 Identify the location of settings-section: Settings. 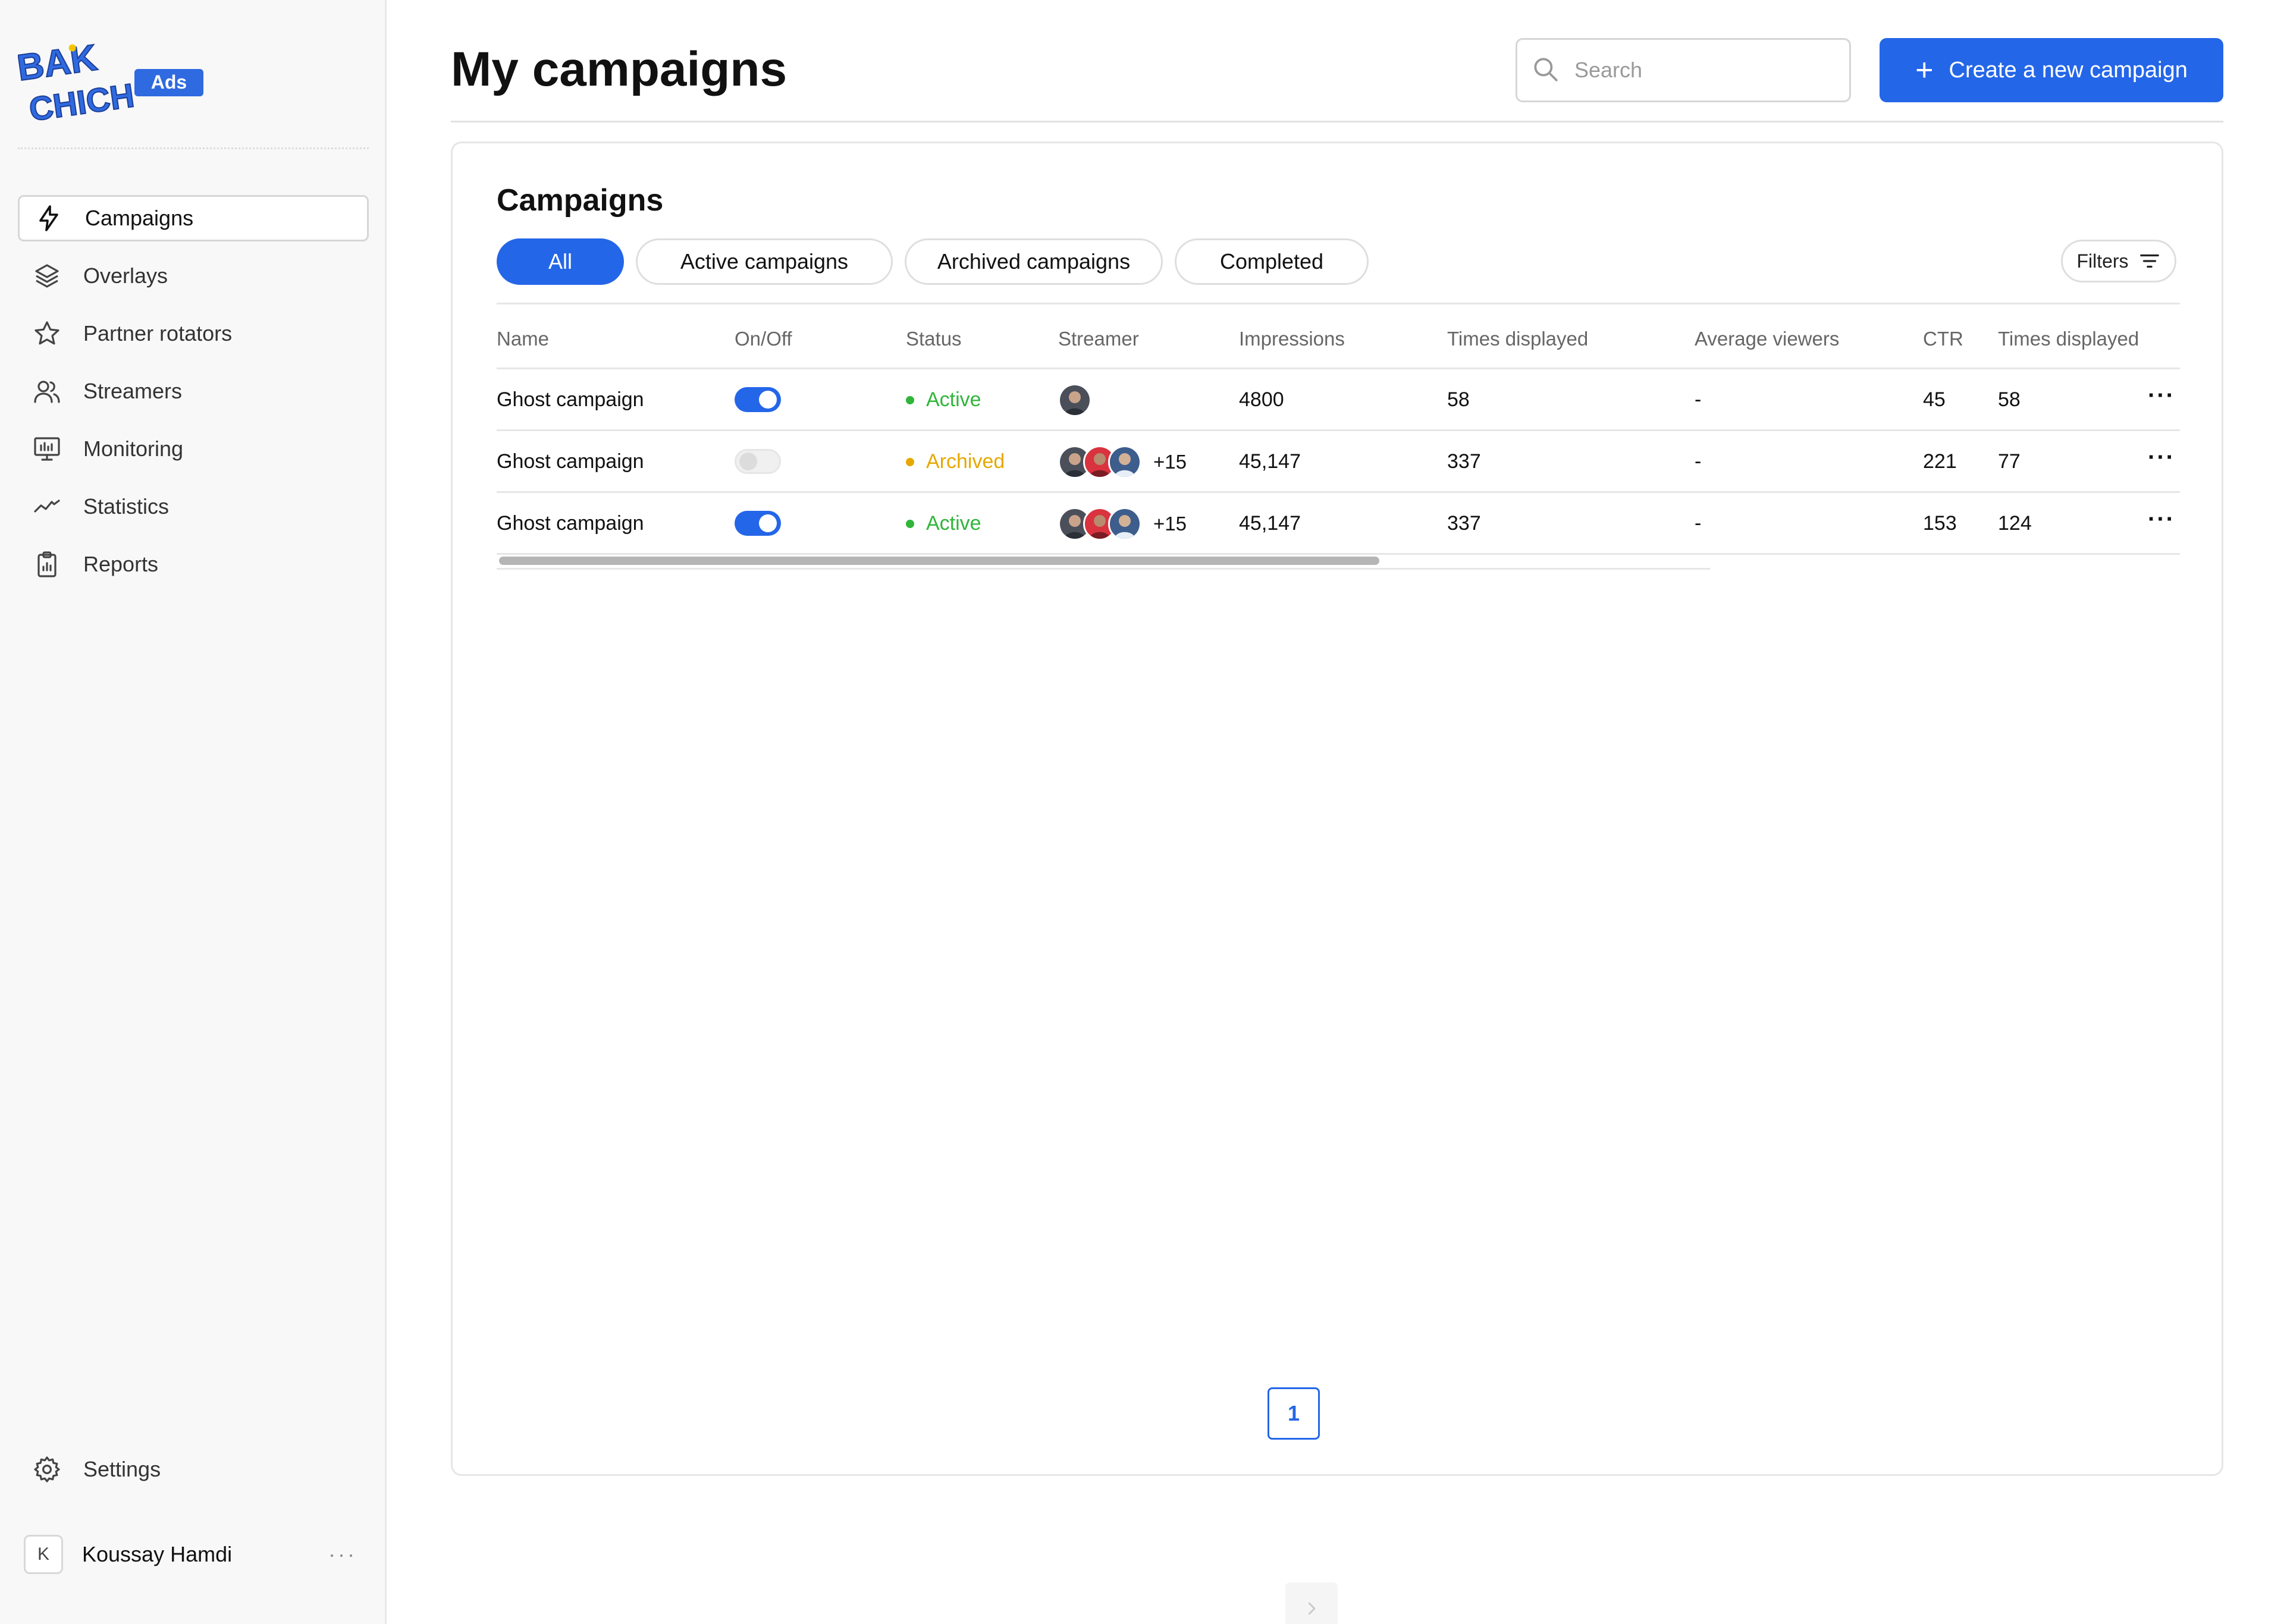
(193, 1475).